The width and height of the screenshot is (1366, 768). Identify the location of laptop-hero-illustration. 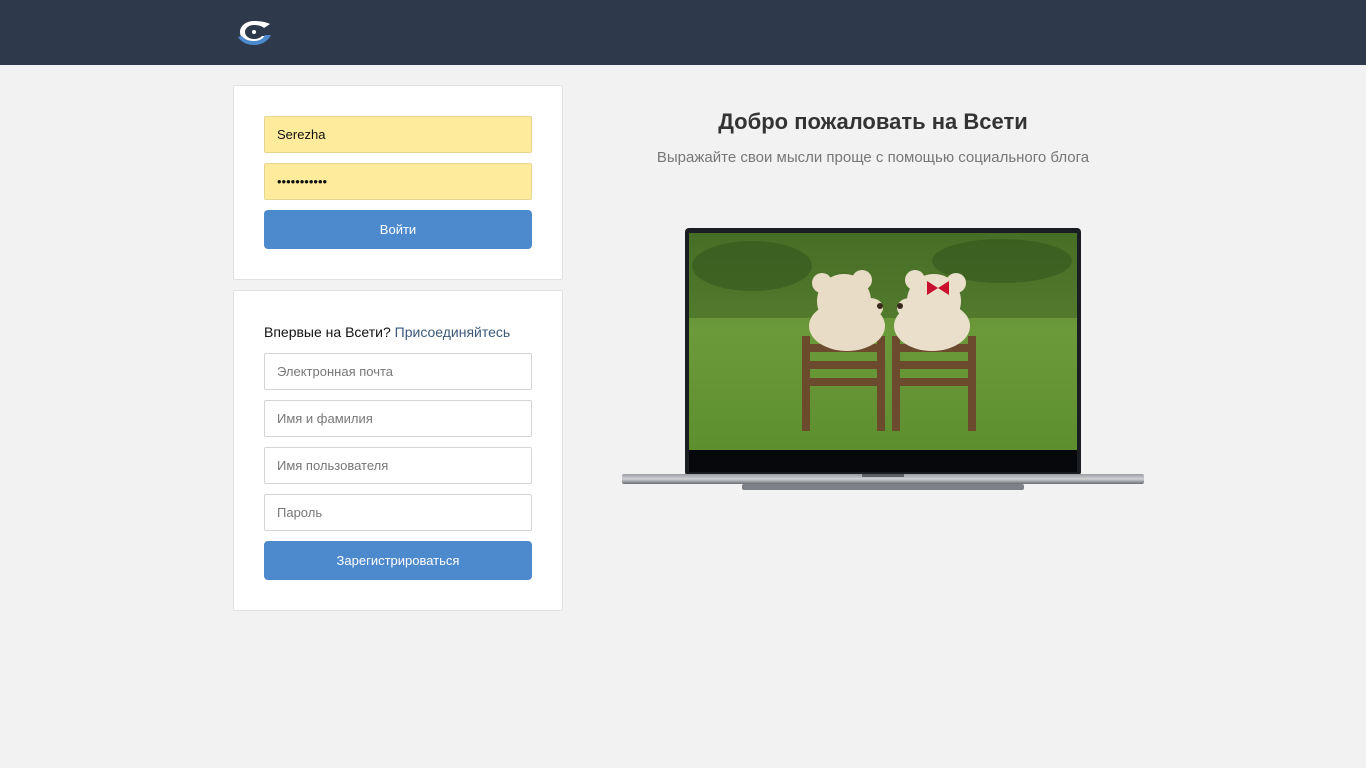
(883, 359).